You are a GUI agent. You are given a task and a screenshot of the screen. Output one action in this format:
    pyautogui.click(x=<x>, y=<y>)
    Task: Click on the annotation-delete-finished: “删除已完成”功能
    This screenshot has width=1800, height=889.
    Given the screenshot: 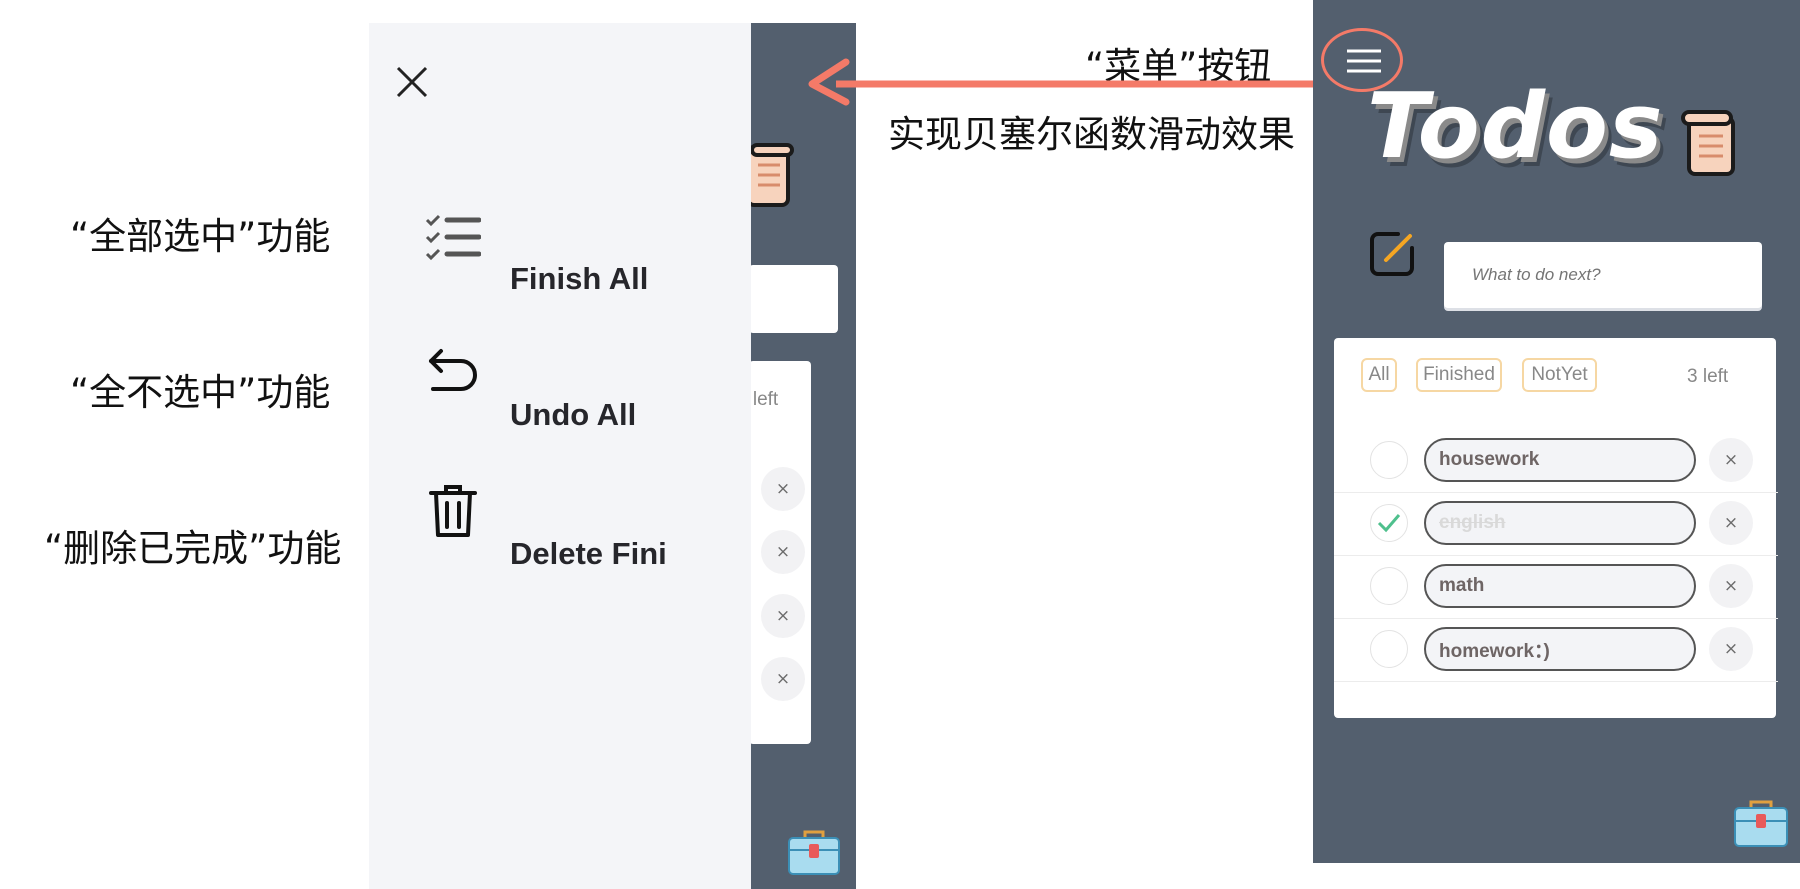 What is the action you would take?
    pyautogui.click(x=193, y=548)
    